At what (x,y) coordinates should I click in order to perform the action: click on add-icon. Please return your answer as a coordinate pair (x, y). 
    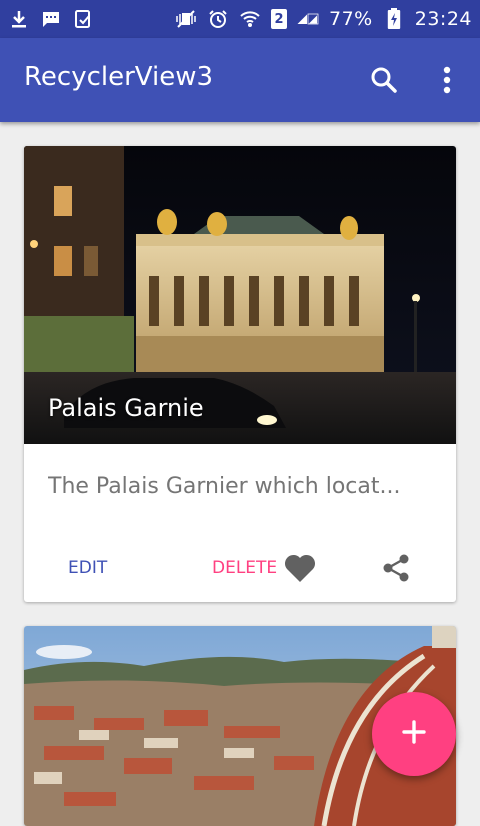
    Looking at the image, I should click on (414, 734).